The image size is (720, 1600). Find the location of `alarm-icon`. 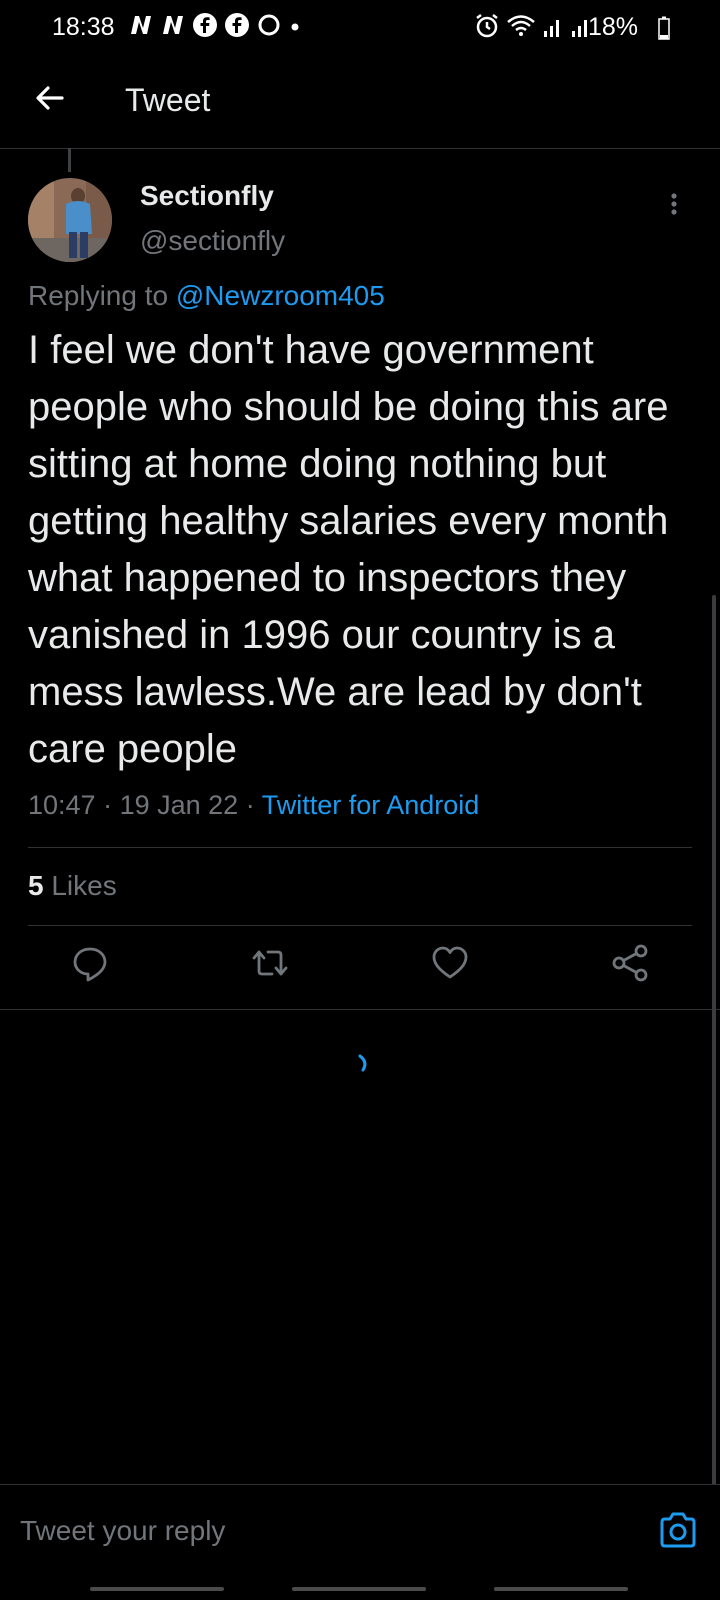

alarm-icon is located at coordinates (487, 26).